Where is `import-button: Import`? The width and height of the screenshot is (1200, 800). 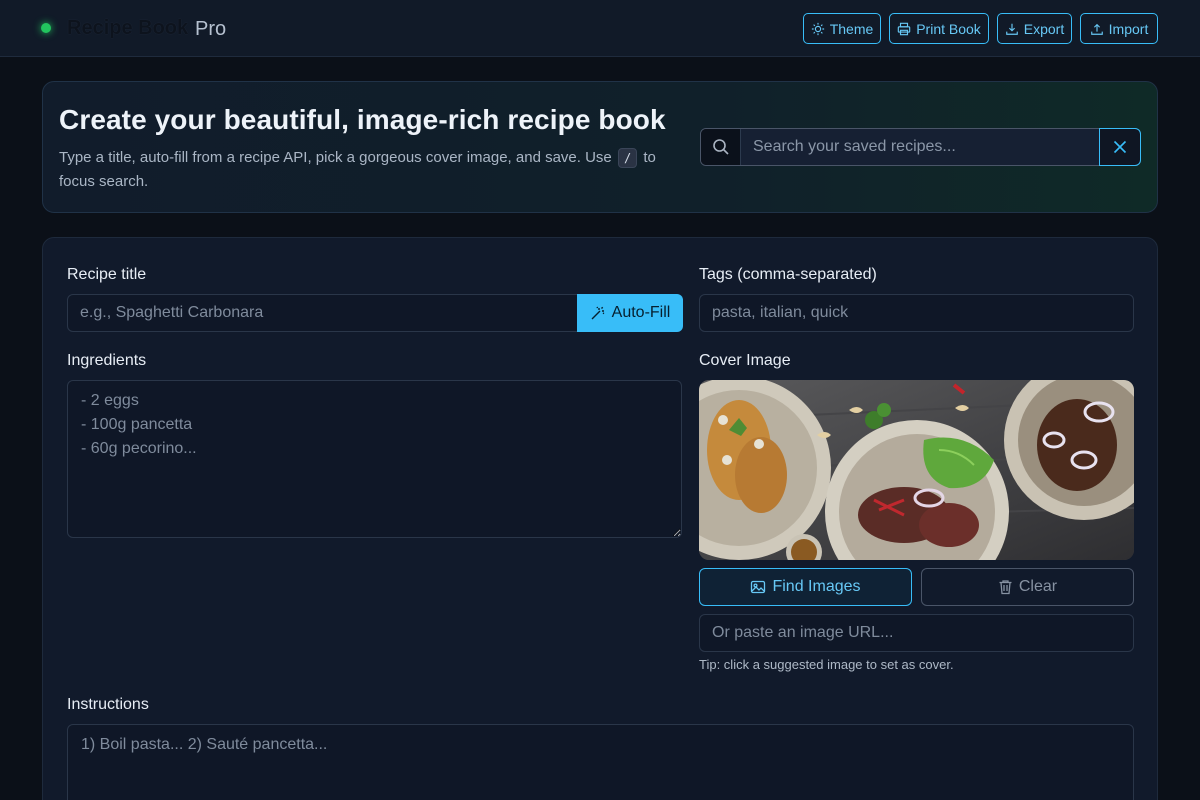 import-button: Import is located at coordinates (1119, 28).